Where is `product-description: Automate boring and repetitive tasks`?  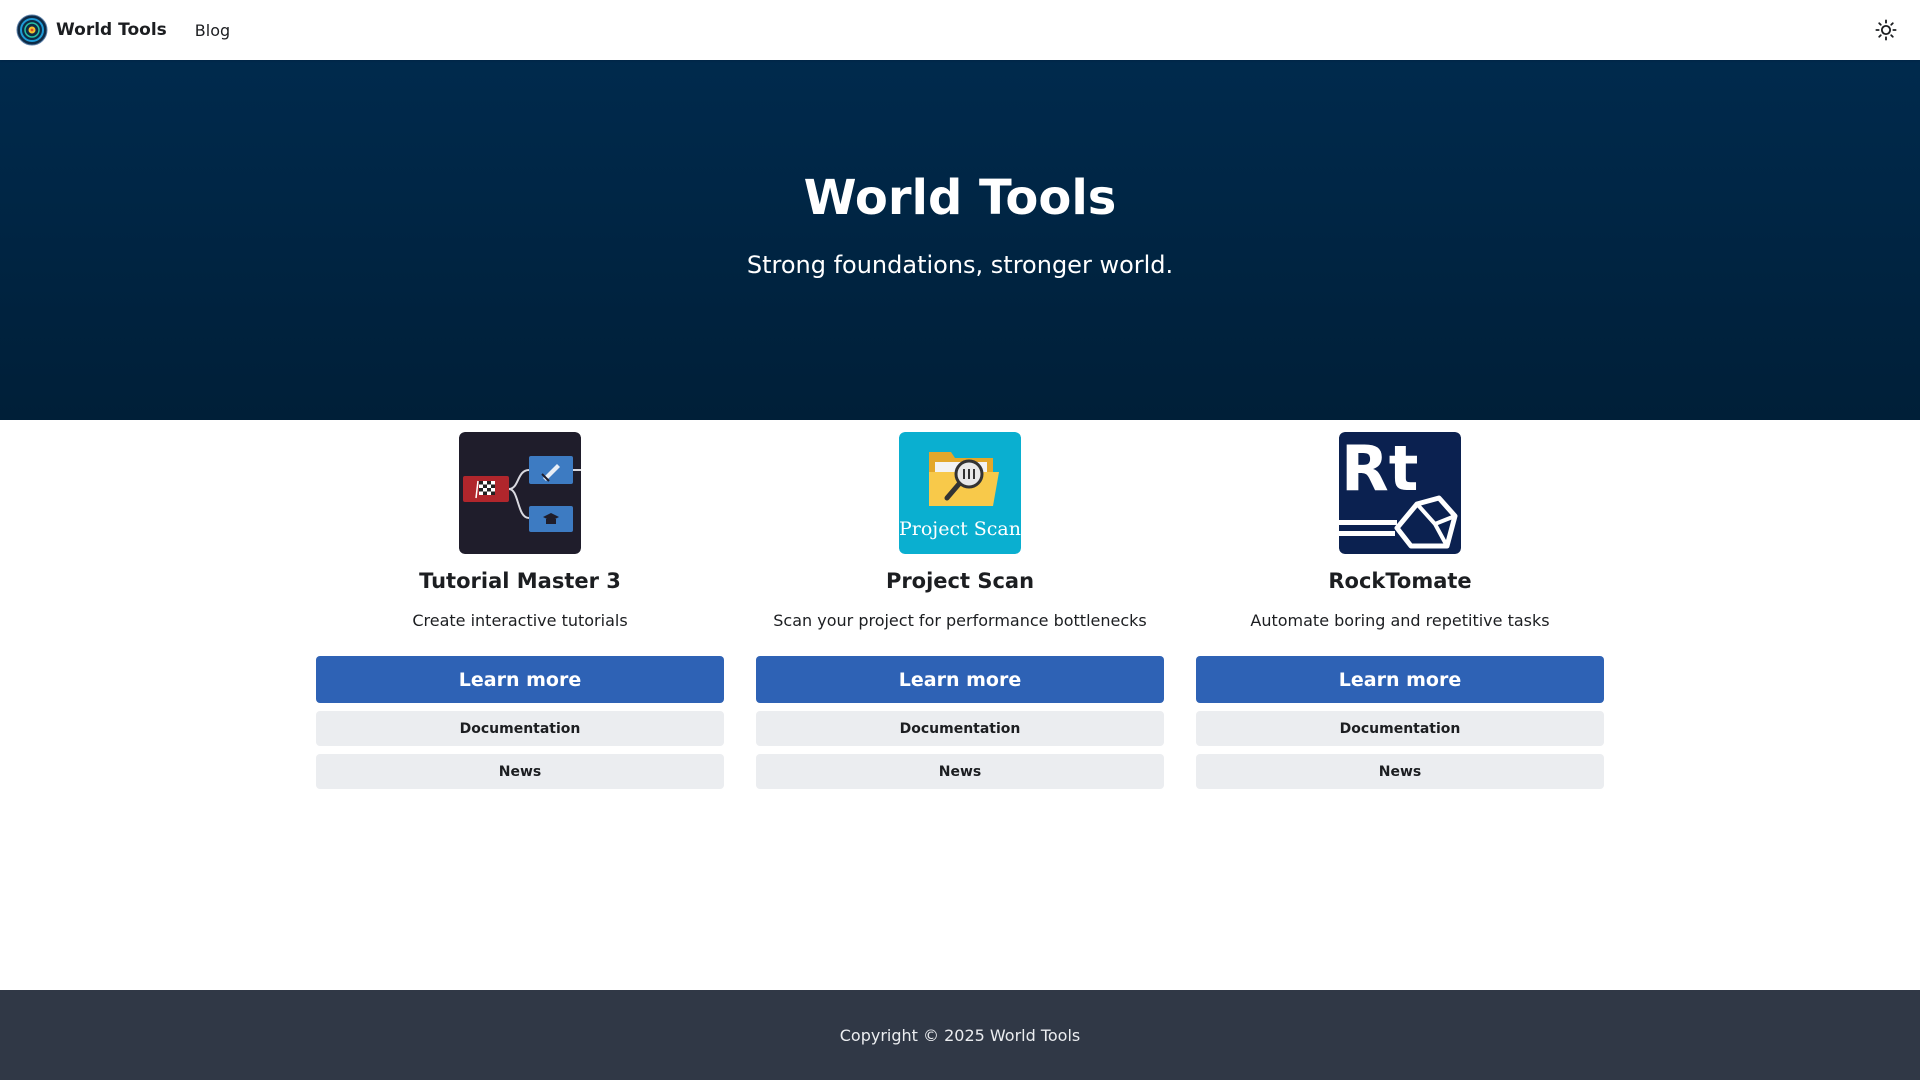
product-description: Automate boring and repetitive tasks is located at coordinates (1400, 621).